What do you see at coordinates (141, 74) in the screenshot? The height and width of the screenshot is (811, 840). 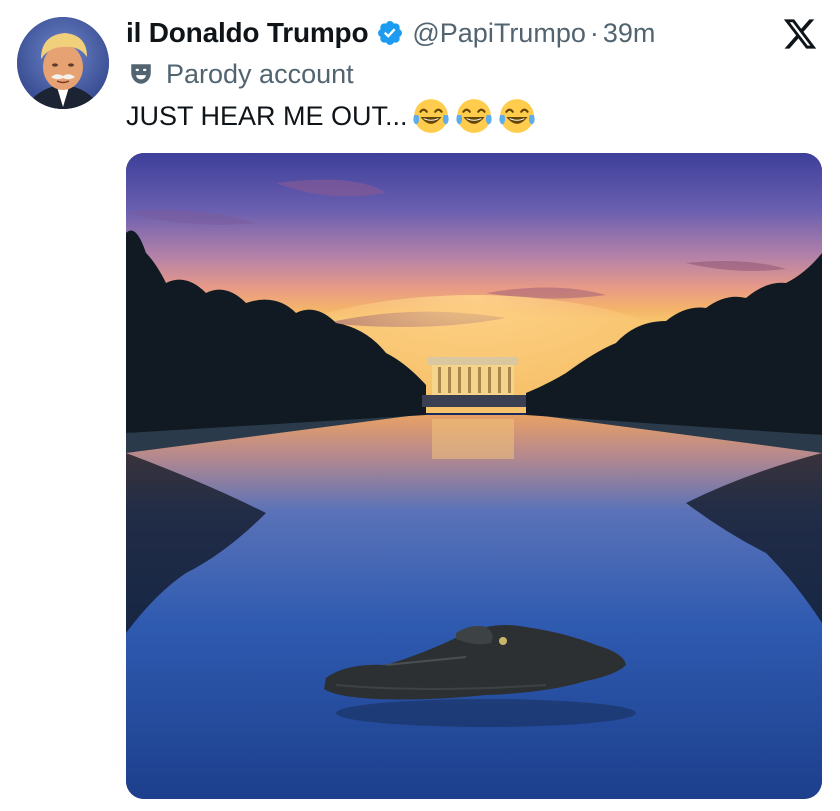 I see `theater-mask-icon` at bounding box center [141, 74].